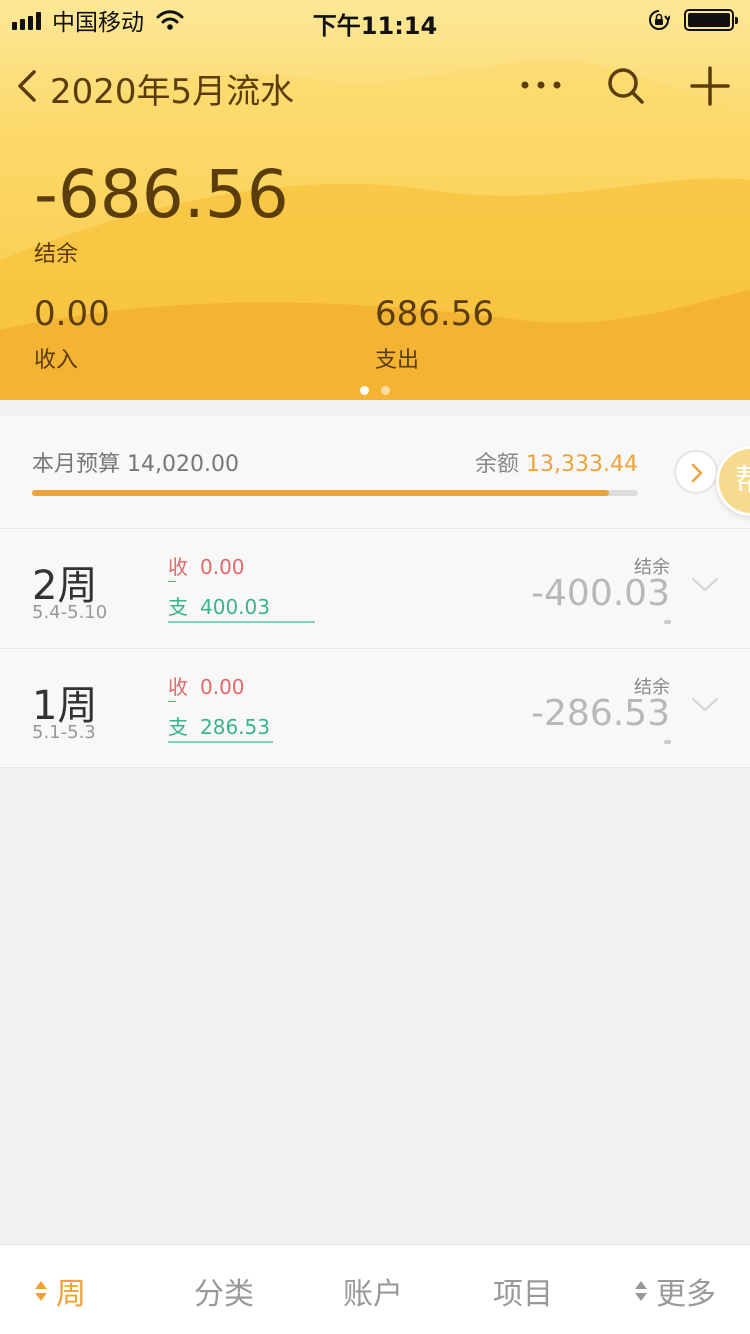  Describe the element at coordinates (686, 1294) in the screenshot. I see `tab-more-label: 更多` at that location.